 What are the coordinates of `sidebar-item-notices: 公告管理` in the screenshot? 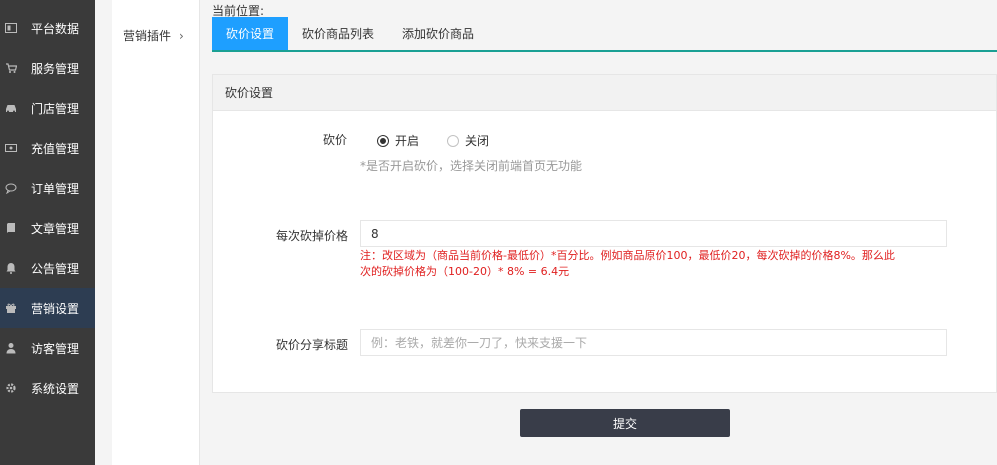 It's located at (47, 268).